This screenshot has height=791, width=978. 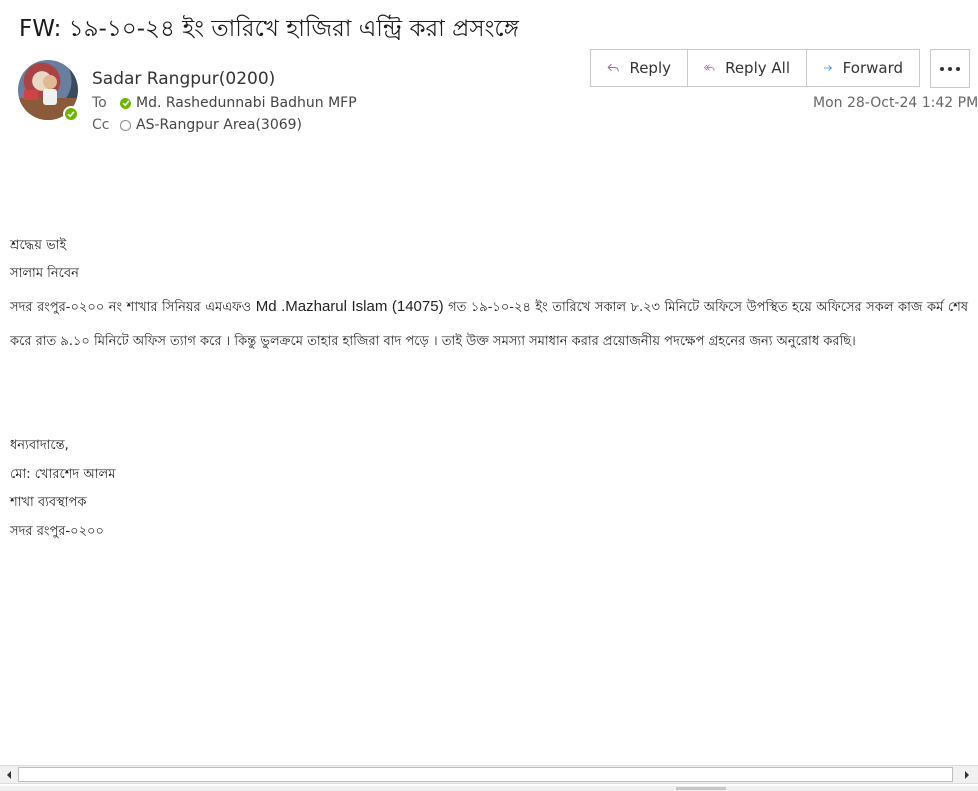 What do you see at coordinates (39, 445) in the screenshot?
I see `signature-closing: ধন্যবাদান্তে,` at bounding box center [39, 445].